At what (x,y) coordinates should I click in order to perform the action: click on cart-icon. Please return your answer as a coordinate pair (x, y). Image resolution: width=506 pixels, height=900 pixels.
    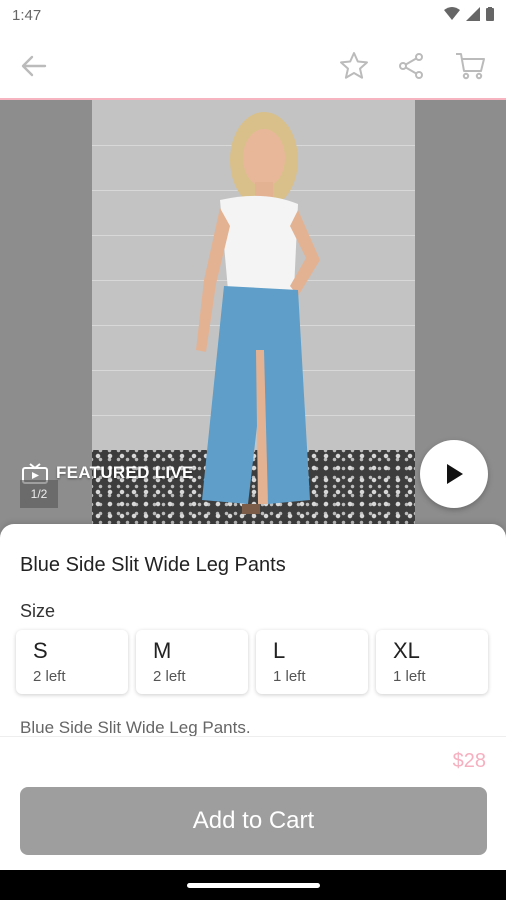
    Looking at the image, I should click on (470, 66).